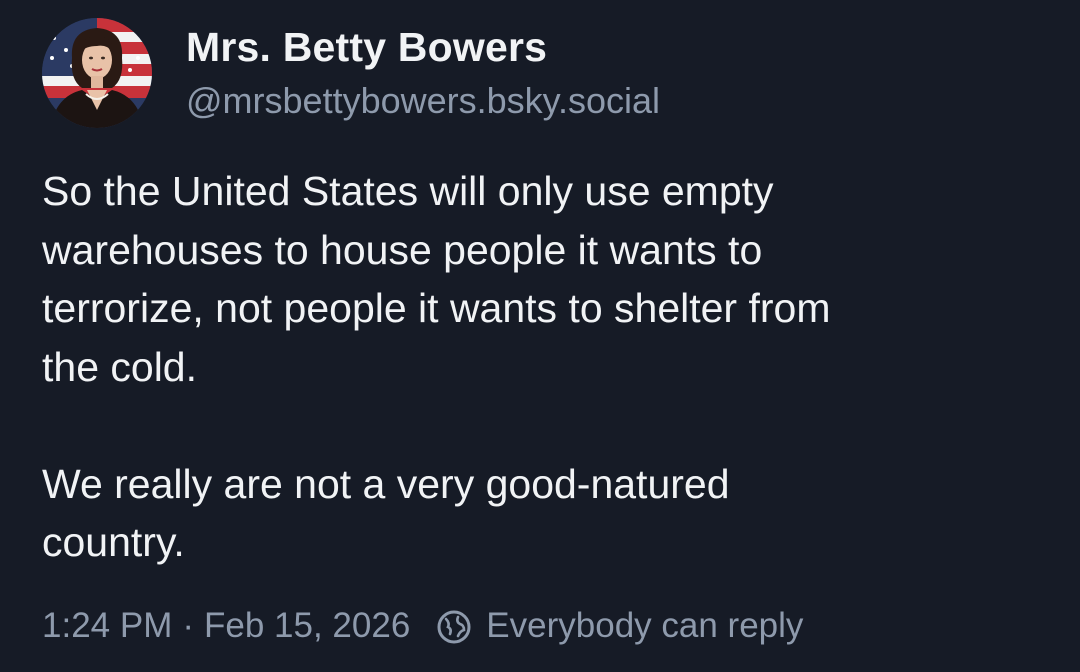  Describe the element at coordinates (423, 101) in the screenshot. I see `author-handle: @mrsbettybowers.bsky.social` at that location.